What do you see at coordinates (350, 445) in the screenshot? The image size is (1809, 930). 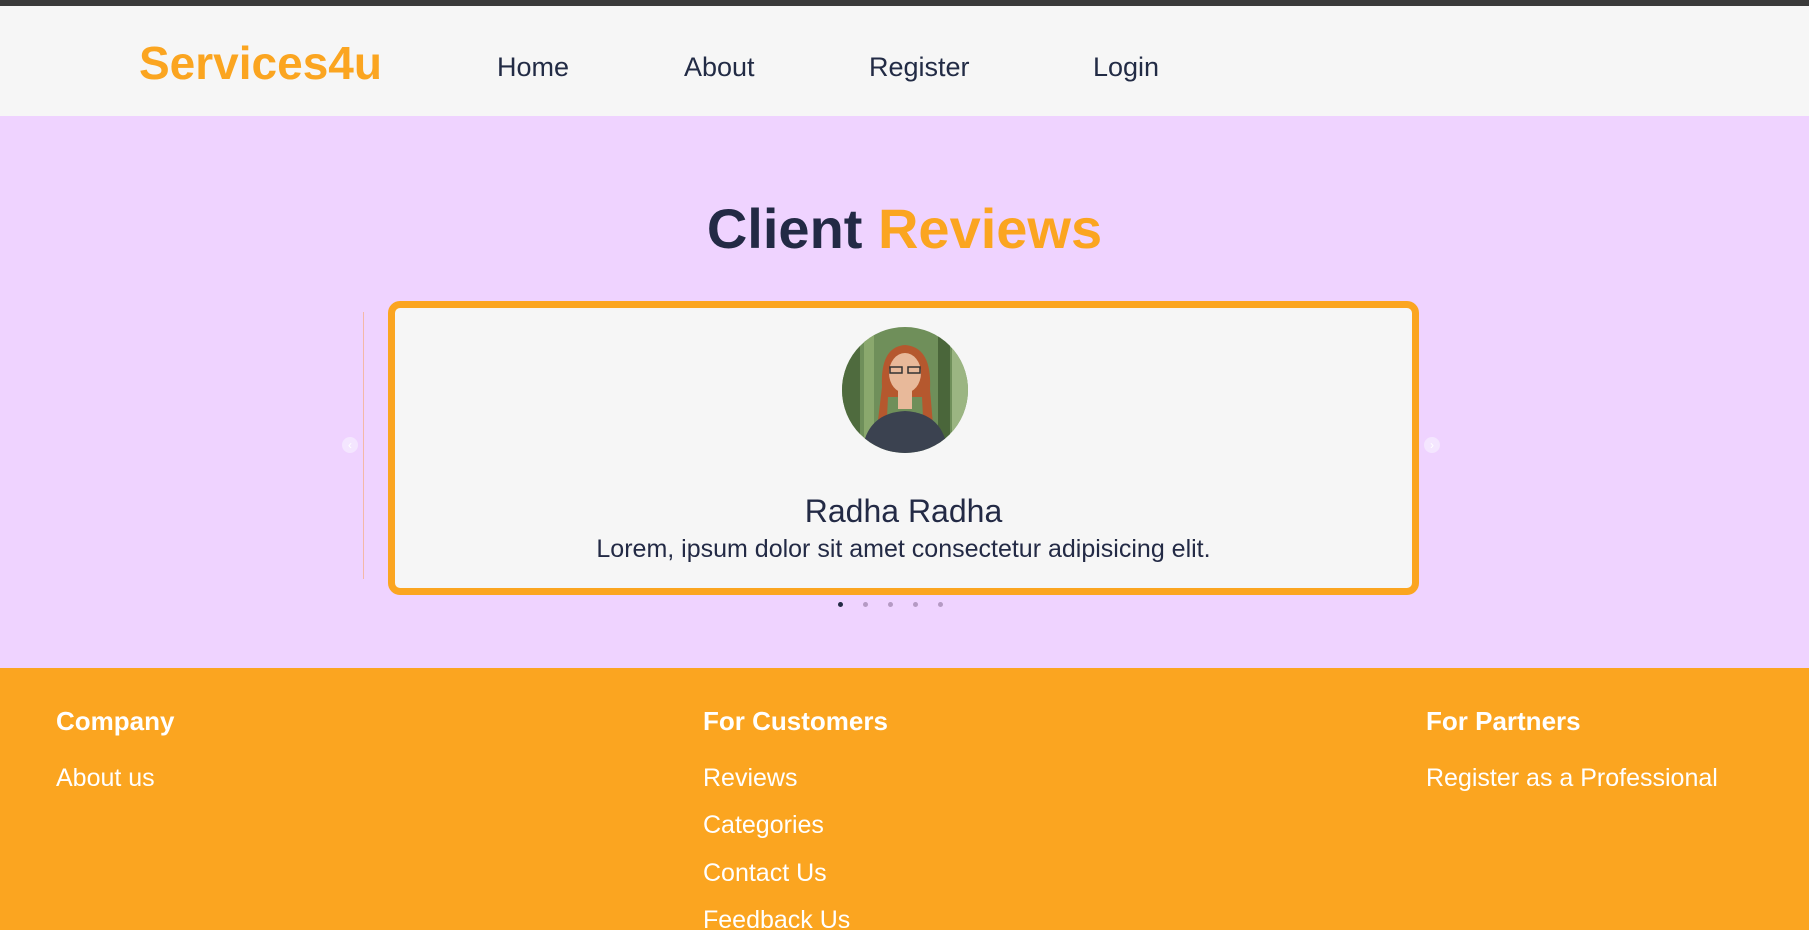 I see `carousel-prev-icon: ‹` at bounding box center [350, 445].